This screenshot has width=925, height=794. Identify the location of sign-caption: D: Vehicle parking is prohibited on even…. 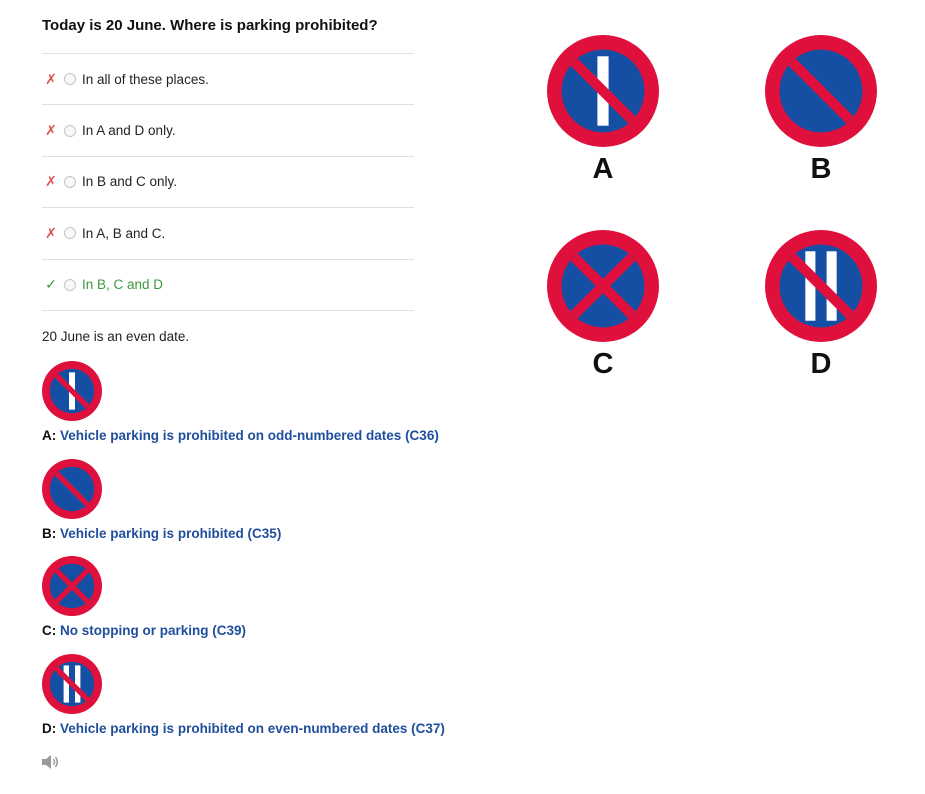
(243, 728).